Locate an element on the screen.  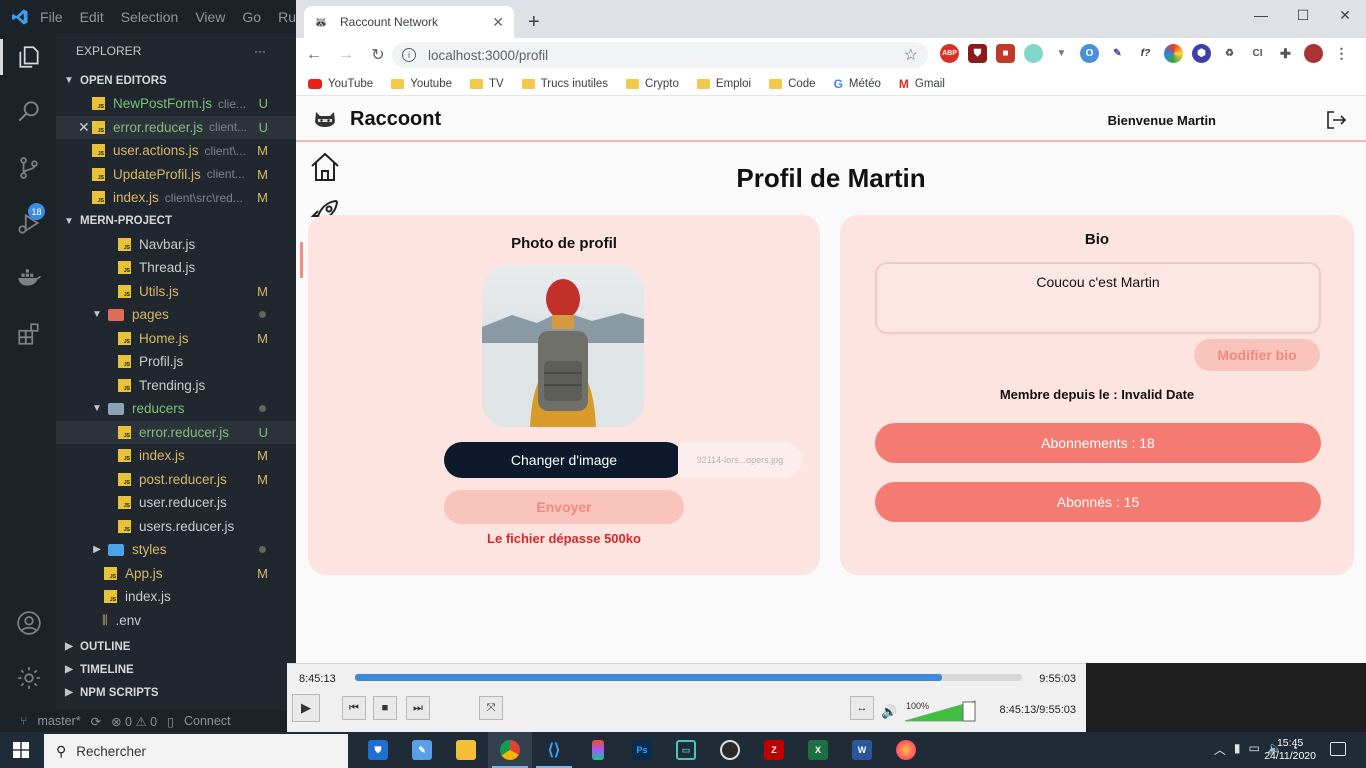
docker-icon is located at coordinates (29, 278).